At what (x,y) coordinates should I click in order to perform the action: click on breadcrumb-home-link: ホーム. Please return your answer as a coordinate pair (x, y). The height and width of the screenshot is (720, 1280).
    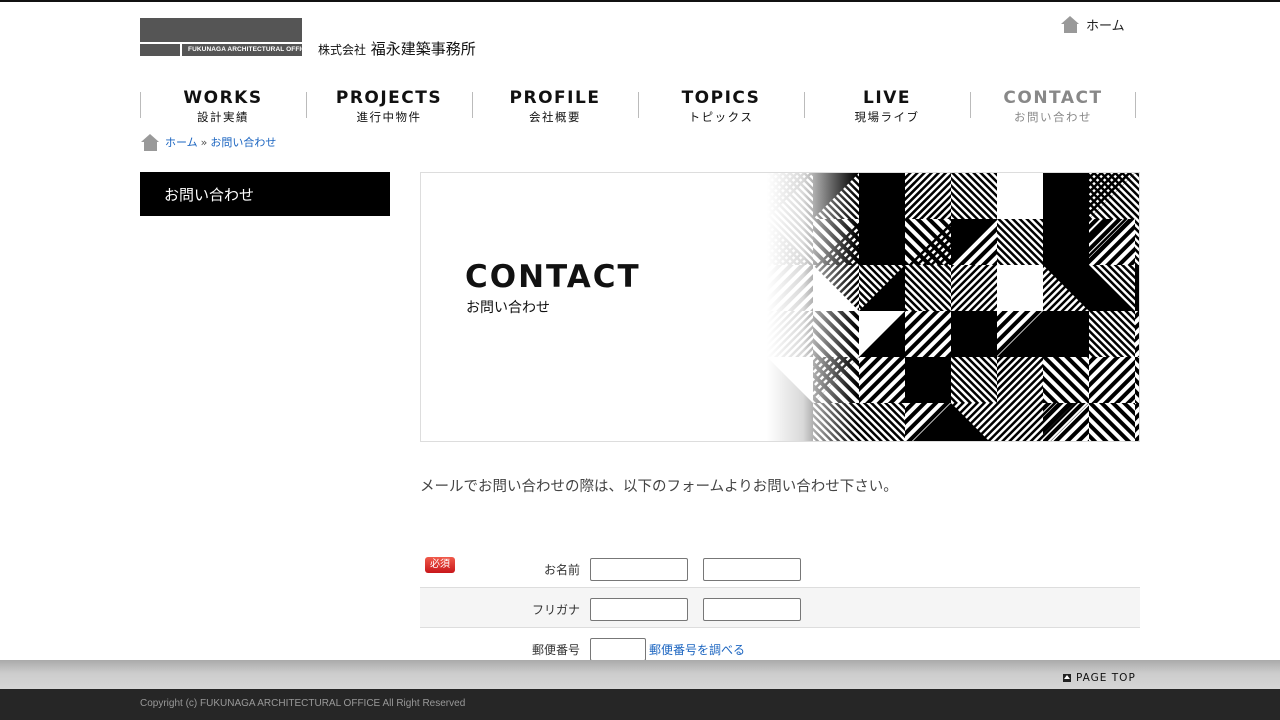
    Looking at the image, I should click on (181, 142).